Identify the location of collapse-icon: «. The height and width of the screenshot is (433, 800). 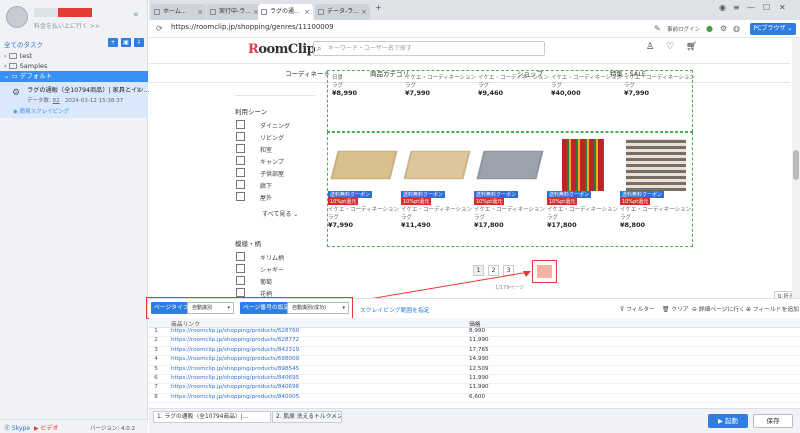
(138, 15).